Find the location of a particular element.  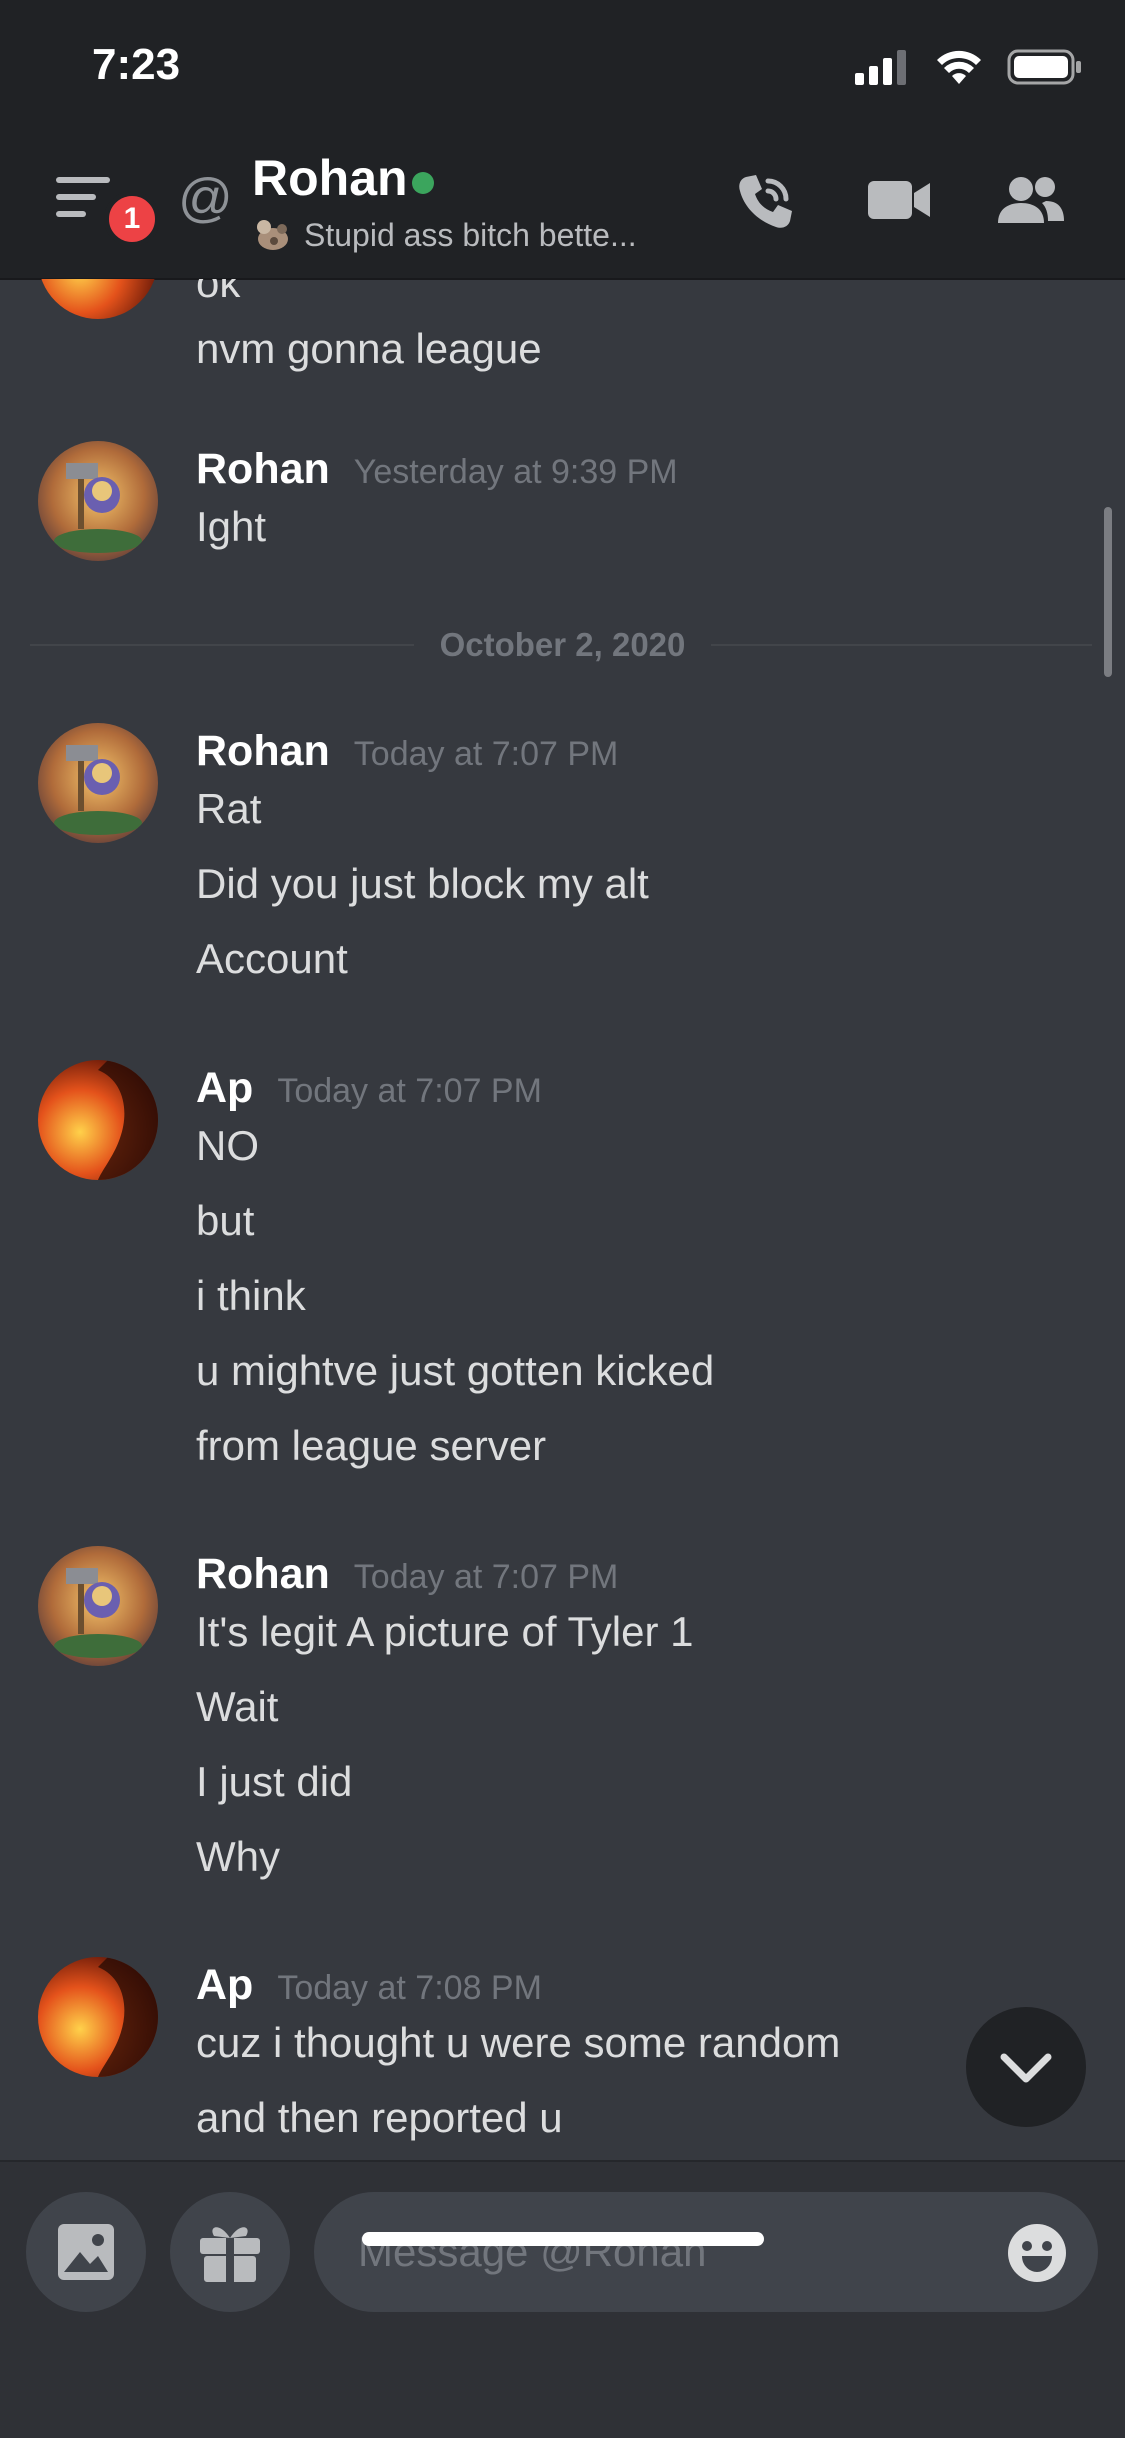

message-line: u mightve just gotten kicked is located at coordinates (455, 1370).